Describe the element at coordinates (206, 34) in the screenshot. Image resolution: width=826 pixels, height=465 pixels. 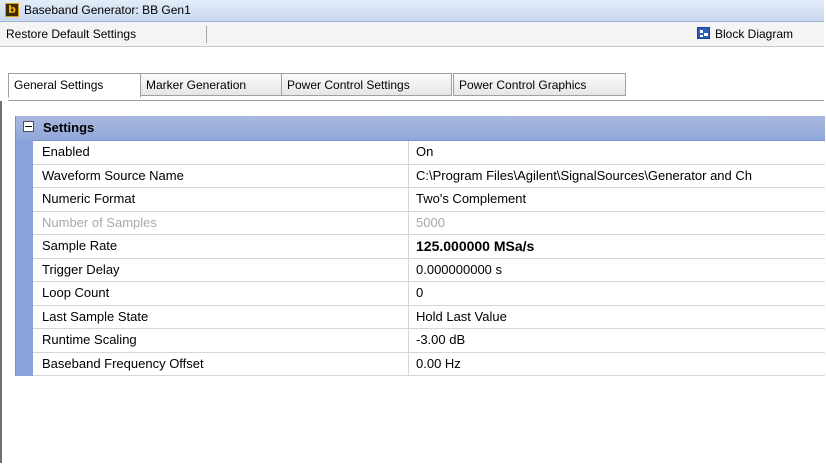
I see `toolbar-separator` at that location.